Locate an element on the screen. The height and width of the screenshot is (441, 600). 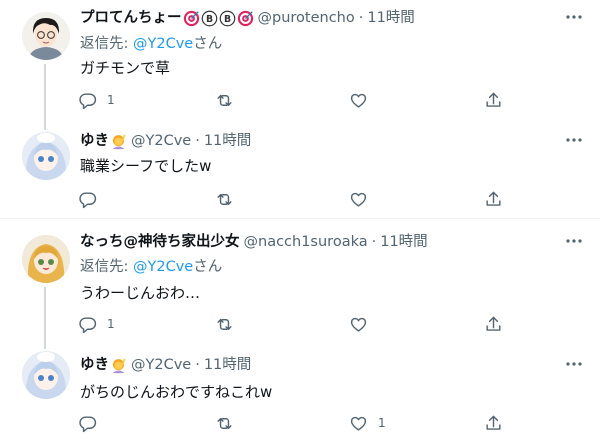
like-button: 1 is located at coordinates (367, 423).